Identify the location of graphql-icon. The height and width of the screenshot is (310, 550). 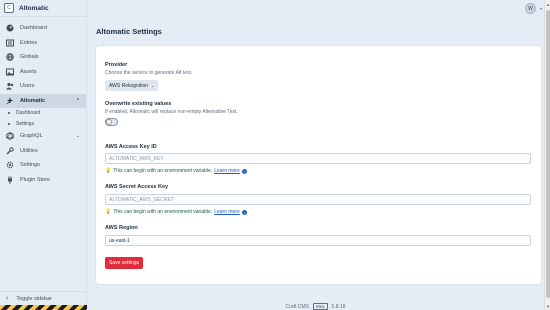
(10, 136).